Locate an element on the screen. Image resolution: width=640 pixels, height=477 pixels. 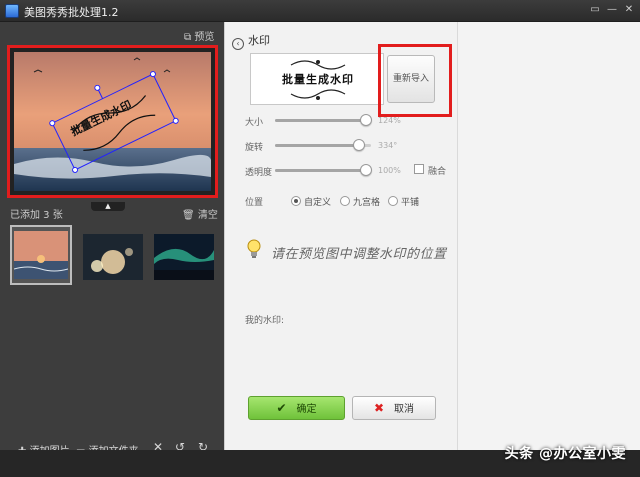
check-icon: ✔ is located at coordinates (281, 408).